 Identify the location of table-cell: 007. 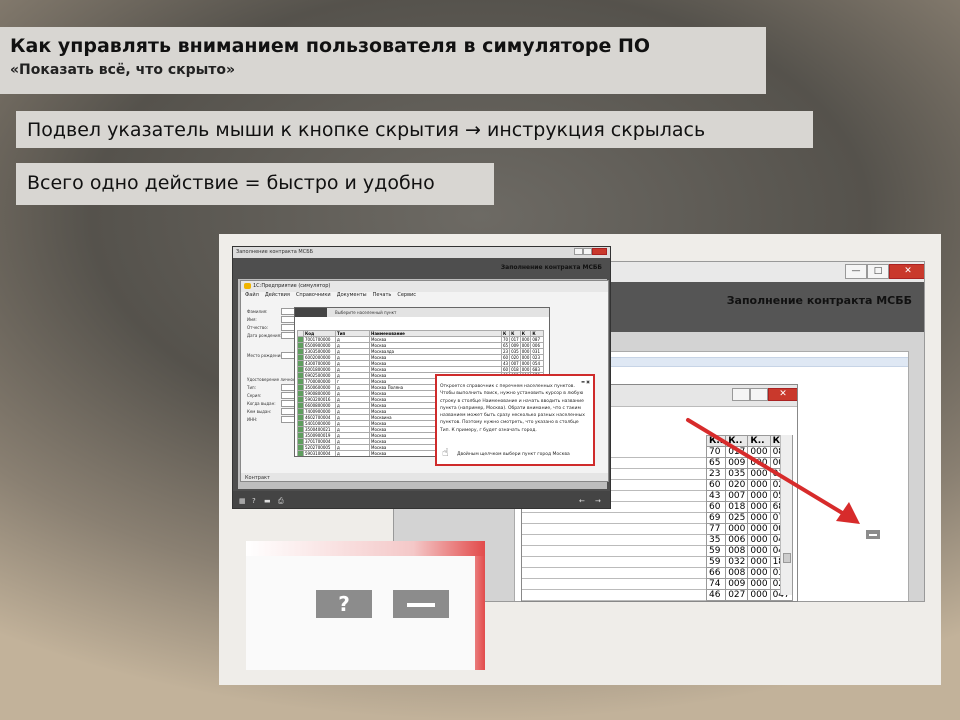
(515, 363).